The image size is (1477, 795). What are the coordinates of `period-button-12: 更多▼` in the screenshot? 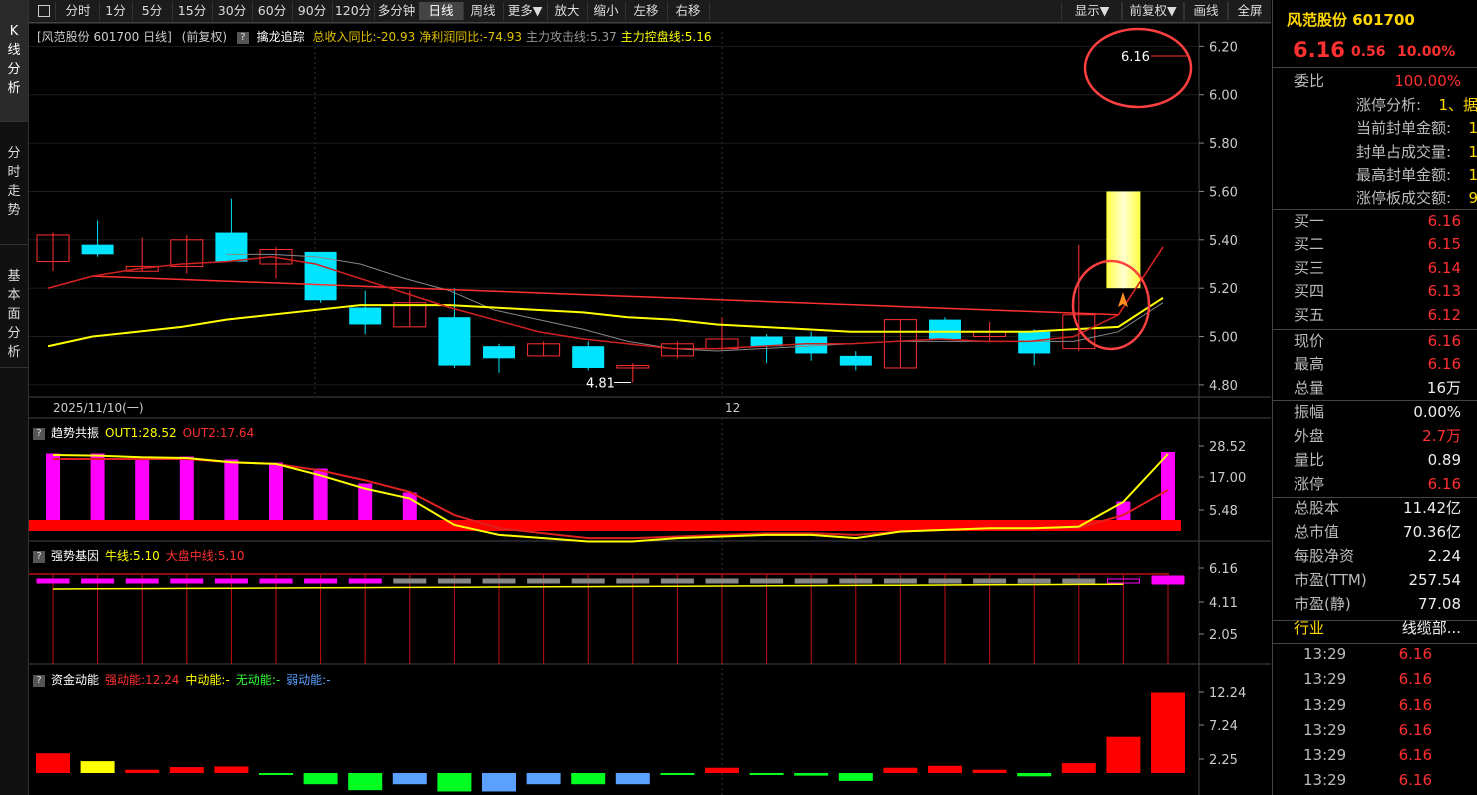 It's located at (525, 11).